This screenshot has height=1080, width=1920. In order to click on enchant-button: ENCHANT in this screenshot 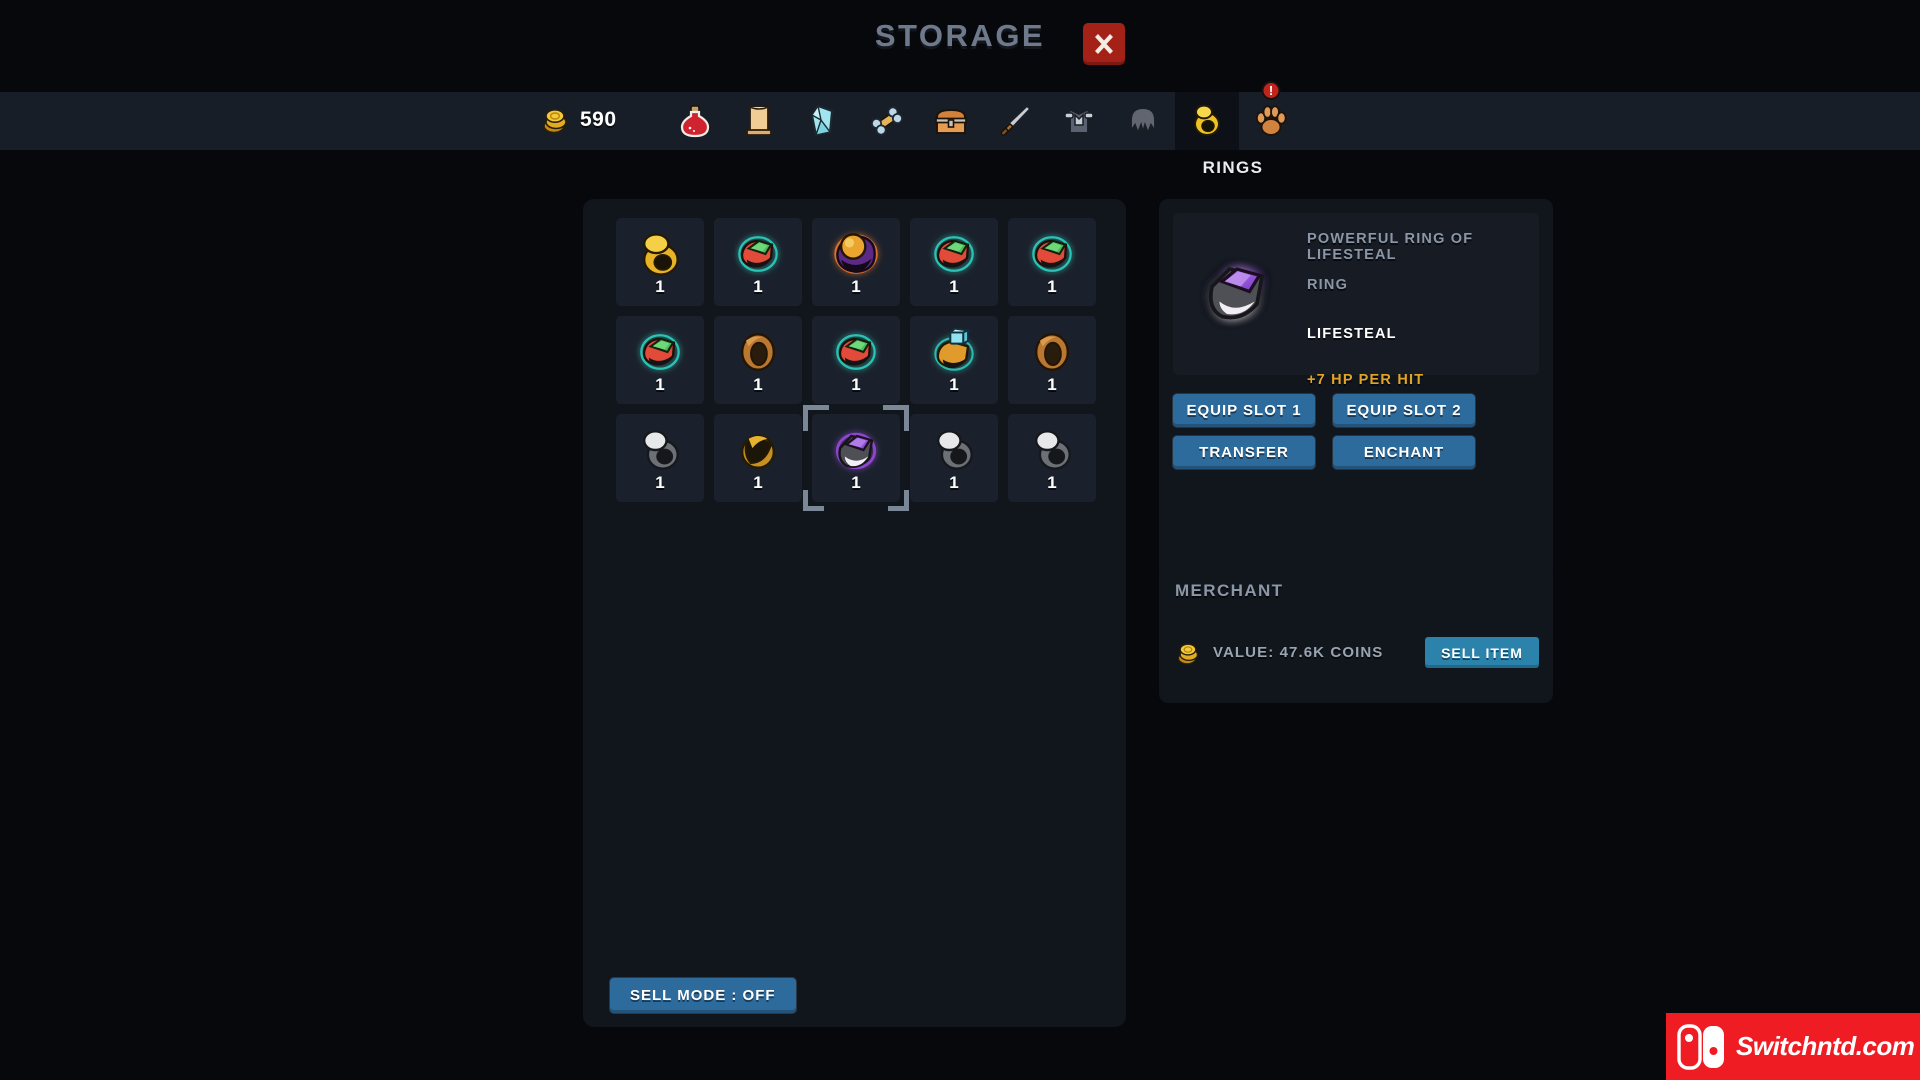, I will do `click(1404, 452)`.